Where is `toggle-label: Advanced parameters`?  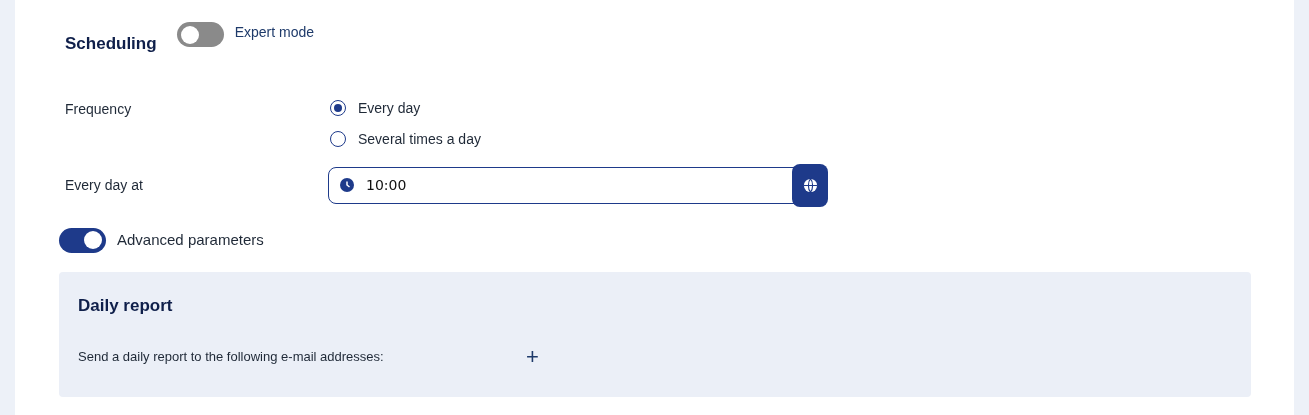 toggle-label: Advanced parameters is located at coordinates (190, 239).